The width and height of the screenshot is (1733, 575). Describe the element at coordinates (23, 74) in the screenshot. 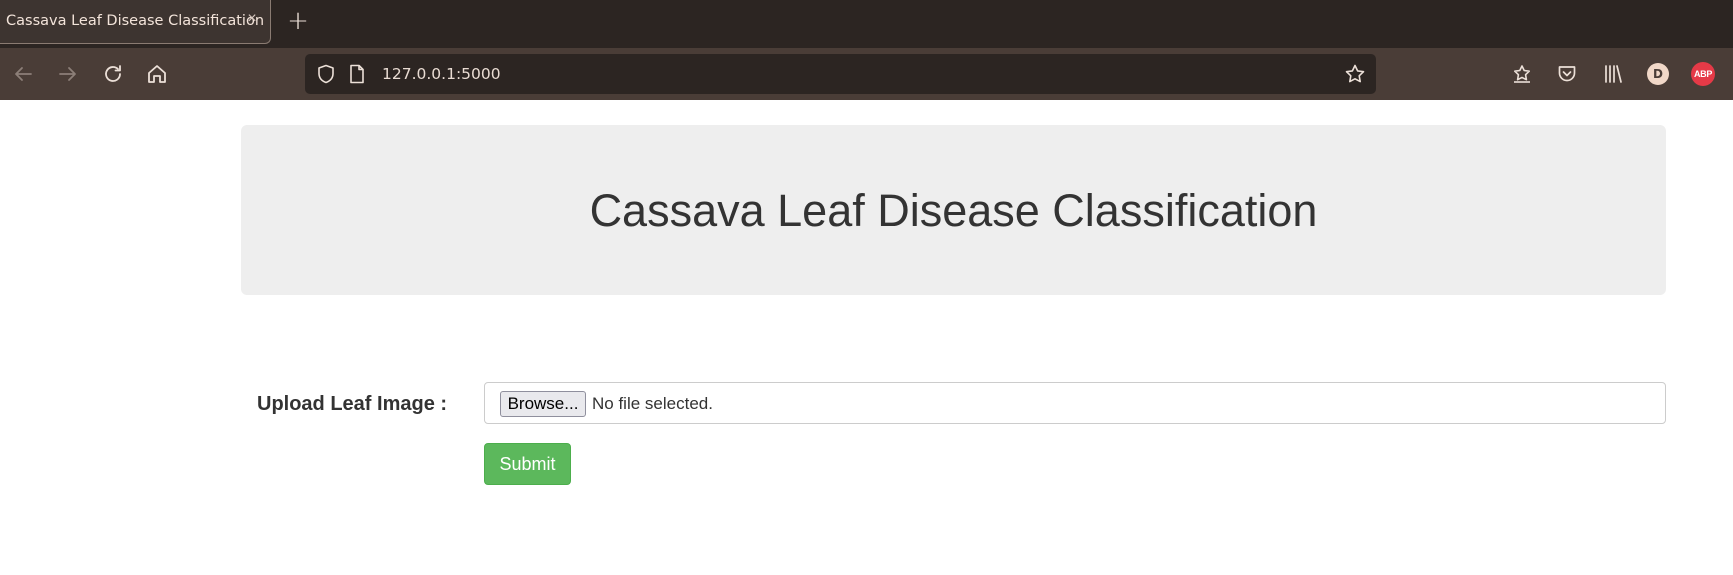

I see `back-icon` at that location.